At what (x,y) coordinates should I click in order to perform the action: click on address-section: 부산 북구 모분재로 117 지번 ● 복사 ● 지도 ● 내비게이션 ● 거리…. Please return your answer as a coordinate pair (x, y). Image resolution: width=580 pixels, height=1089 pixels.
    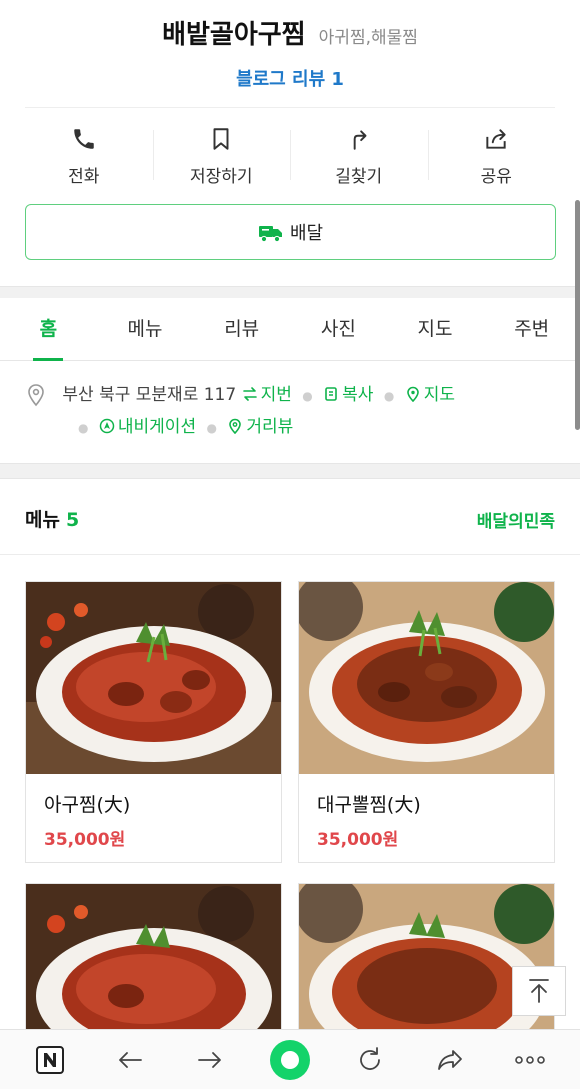
    Looking at the image, I should click on (292, 412).